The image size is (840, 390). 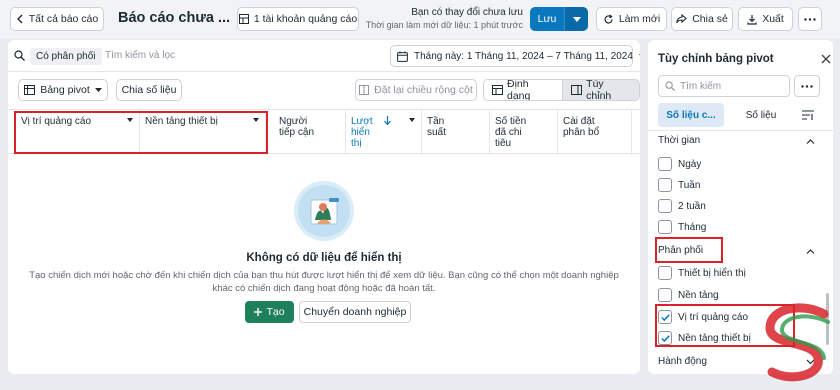 What do you see at coordinates (716, 59) in the screenshot?
I see `panel-title: Tùy chỉnh bảng pivot` at bounding box center [716, 59].